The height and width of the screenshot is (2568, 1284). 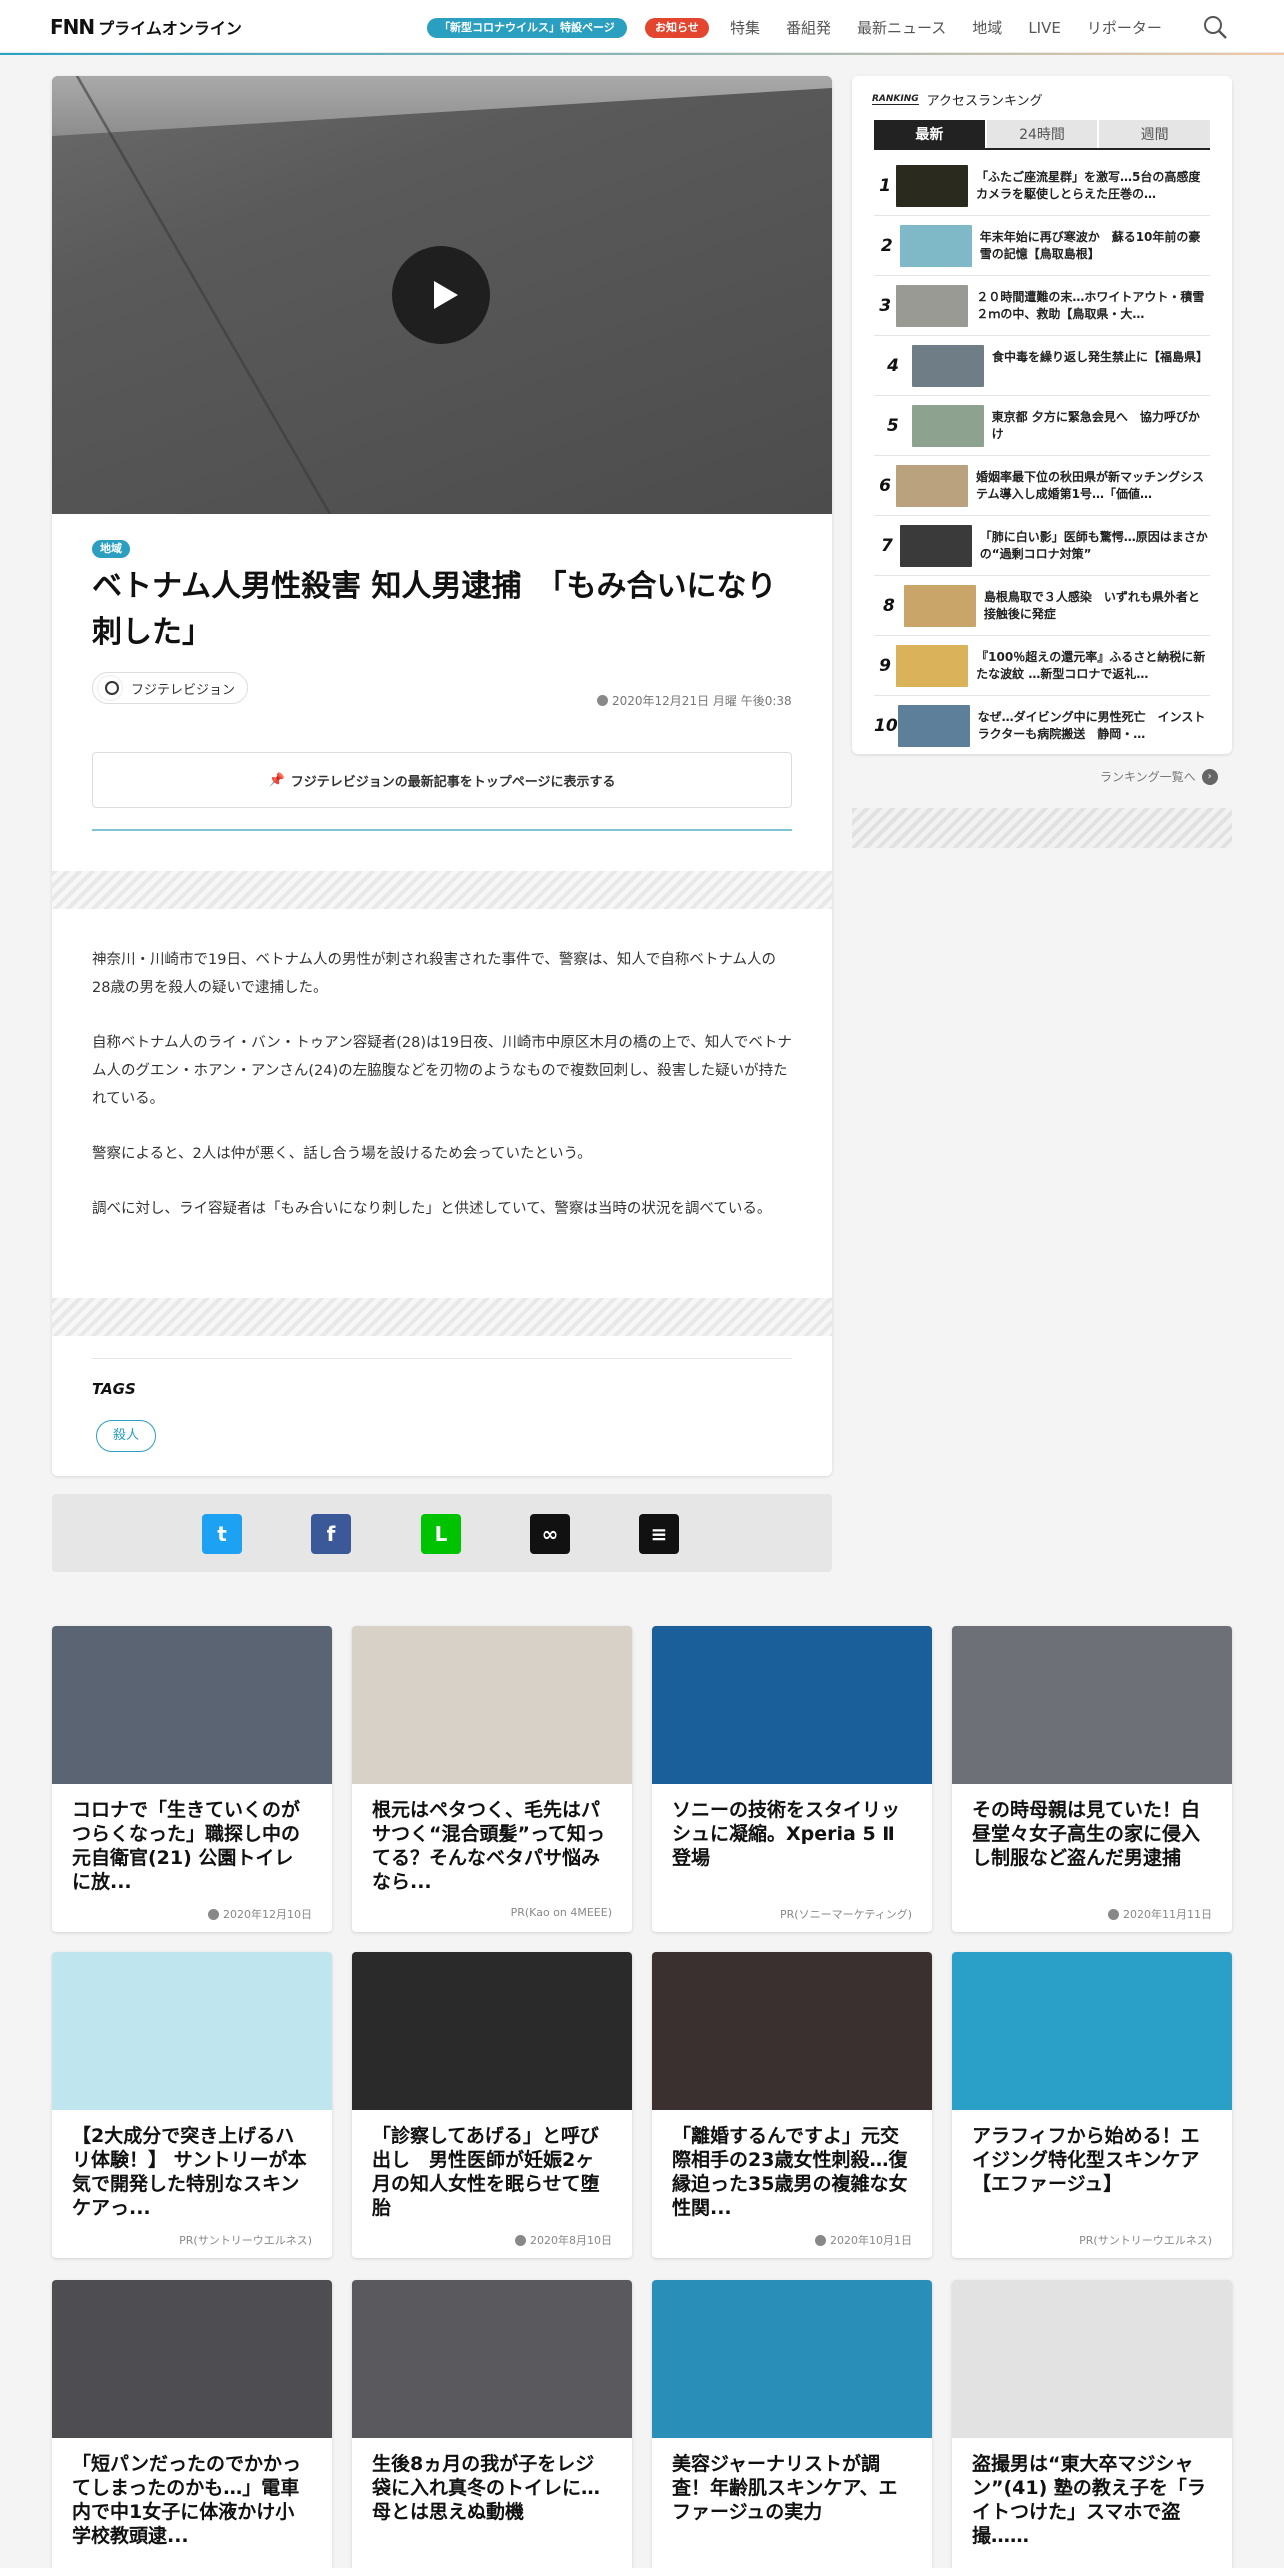 What do you see at coordinates (1159, 776) in the screenshot?
I see `ranking-more-link: ランキング一覧へ ›` at bounding box center [1159, 776].